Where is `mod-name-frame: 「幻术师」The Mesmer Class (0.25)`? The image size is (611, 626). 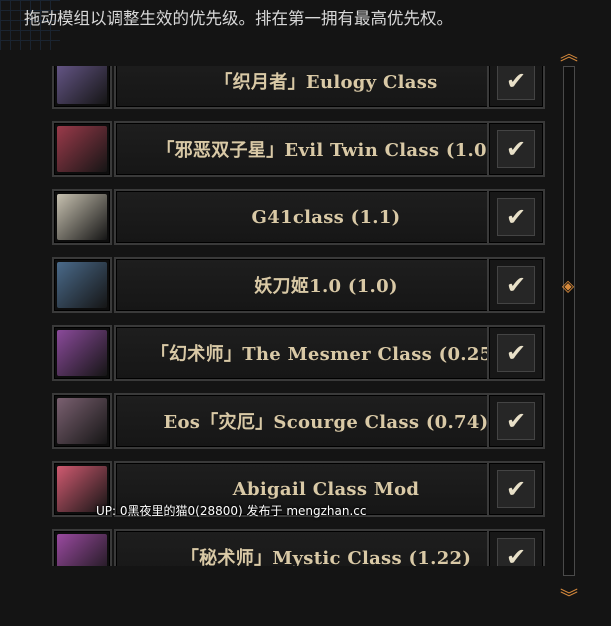
mod-name-frame: 「幻术师」The Mesmer Class (0.25) is located at coordinates (326, 353).